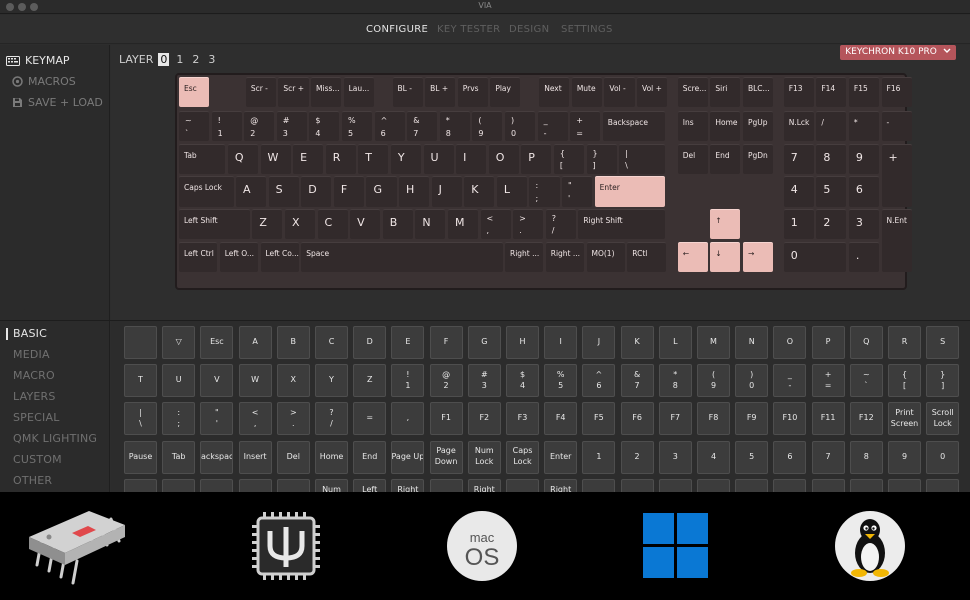  What do you see at coordinates (397, 224) in the screenshot?
I see `keymap-key: B` at bounding box center [397, 224].